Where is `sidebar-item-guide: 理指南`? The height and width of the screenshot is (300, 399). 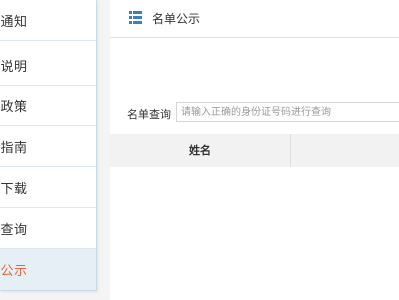
sidebar-item-guide: 理指南 is located at coordinates (48, 146).